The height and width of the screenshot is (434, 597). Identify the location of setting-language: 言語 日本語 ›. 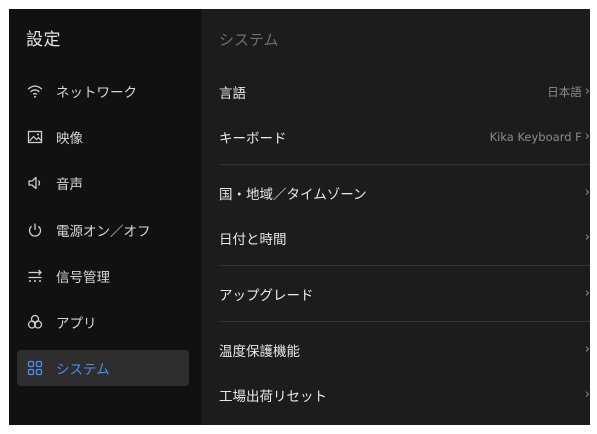
(404, 91).